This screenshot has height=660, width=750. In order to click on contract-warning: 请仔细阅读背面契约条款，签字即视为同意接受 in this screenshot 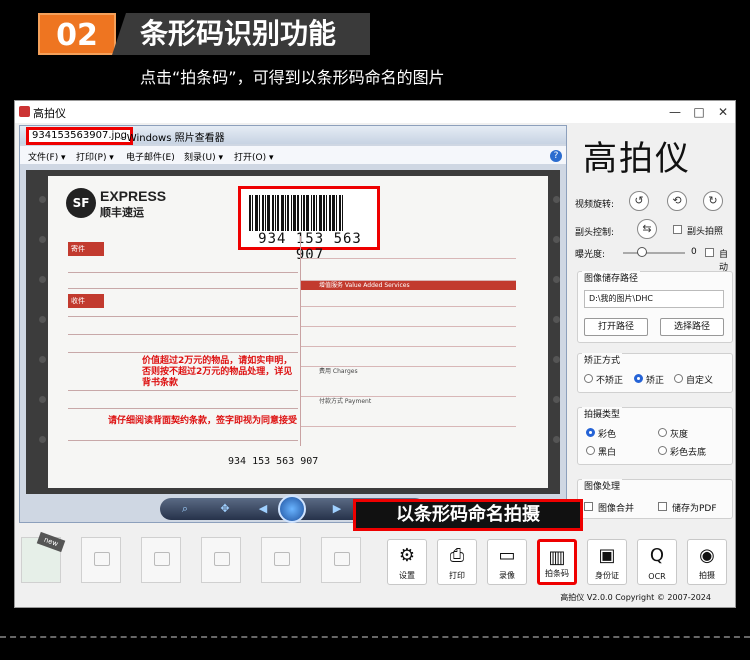, I will do `click(203, 421)`.